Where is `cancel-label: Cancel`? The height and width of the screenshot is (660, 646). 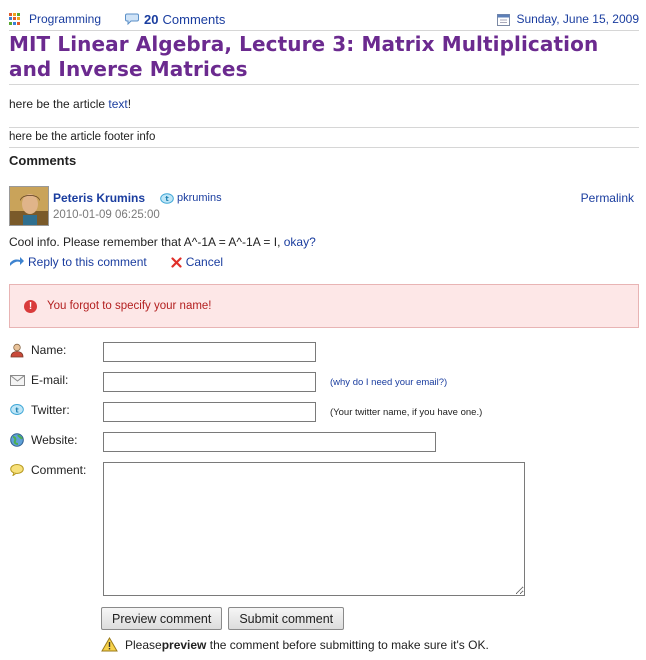 cancel-label: Cancel is located at coordinates (204, 262).